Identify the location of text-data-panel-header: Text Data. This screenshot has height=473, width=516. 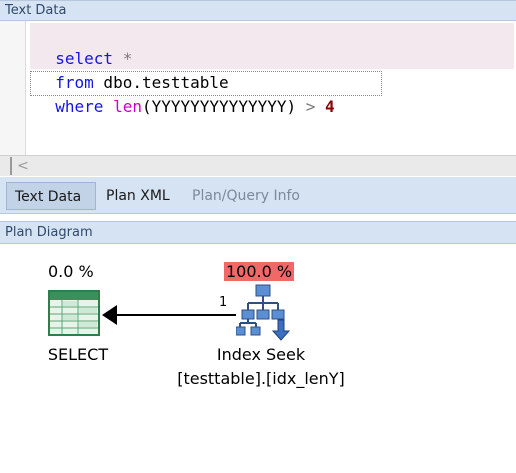
(258, 10).